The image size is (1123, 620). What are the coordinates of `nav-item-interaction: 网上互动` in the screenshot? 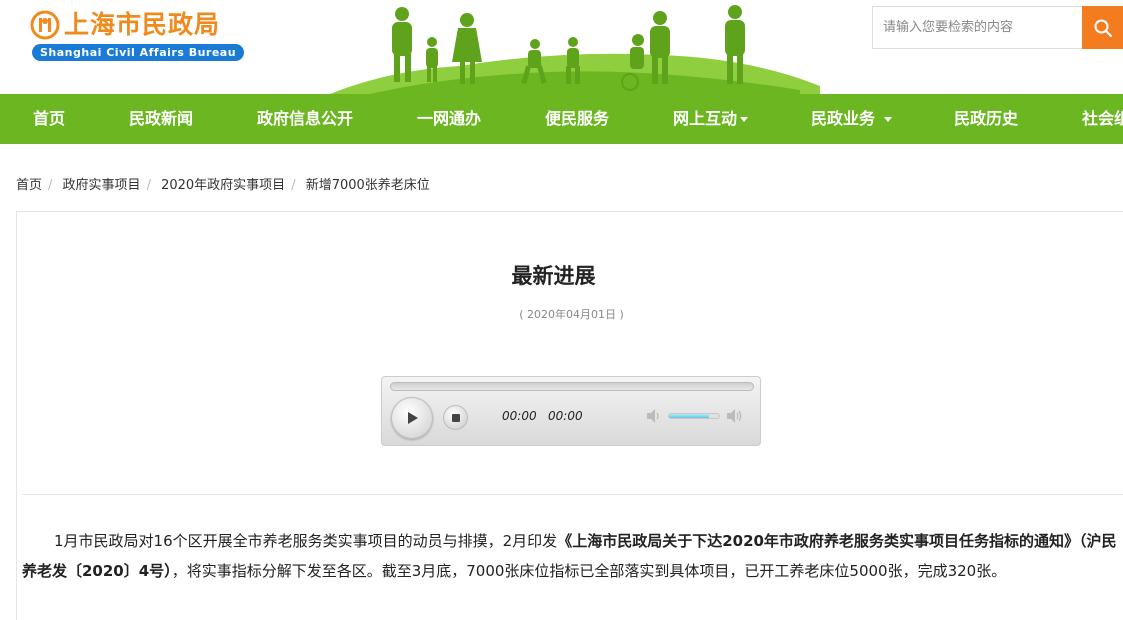 It's located at (711, 119).